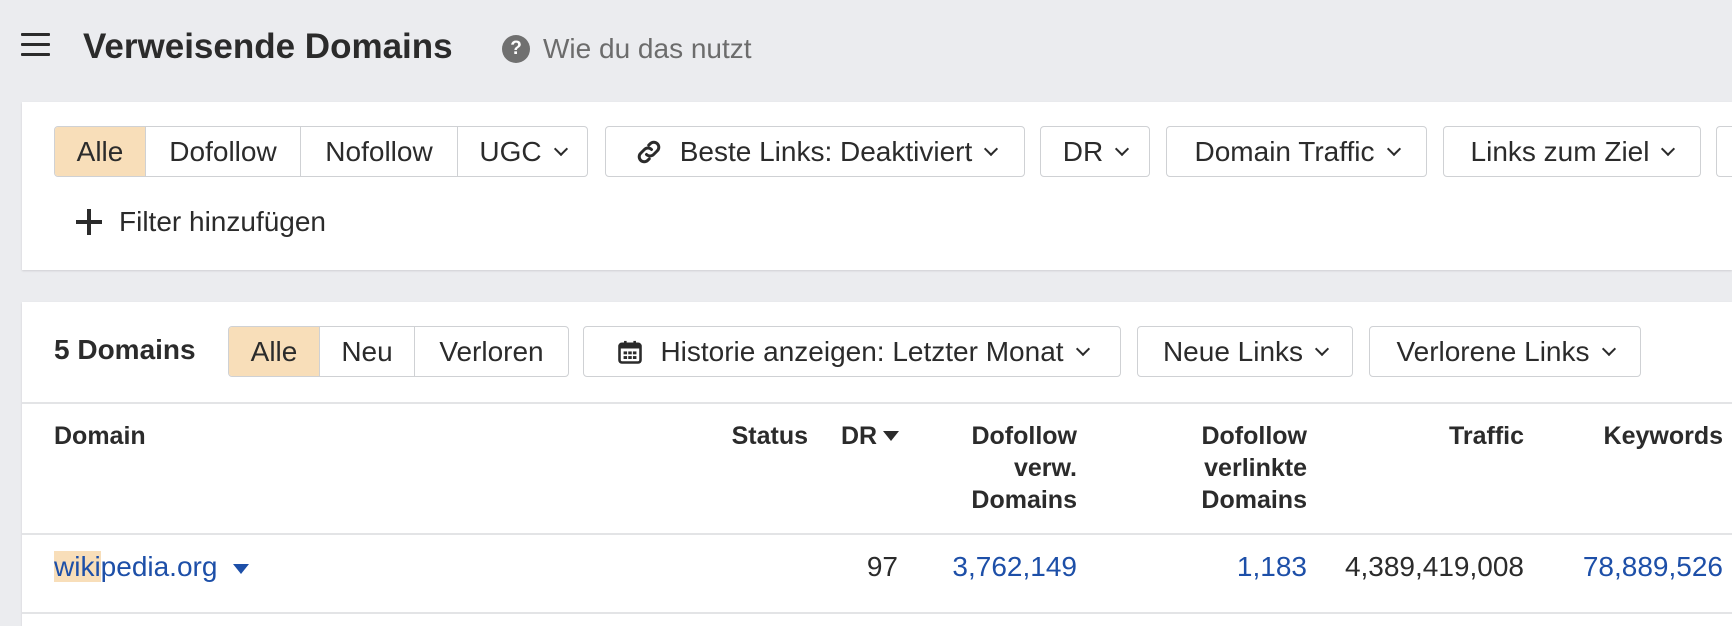  Describe the element at coordinates (1493, 351) in the screenshot. I see `lost-links-label: Verlorene Links` at that location.